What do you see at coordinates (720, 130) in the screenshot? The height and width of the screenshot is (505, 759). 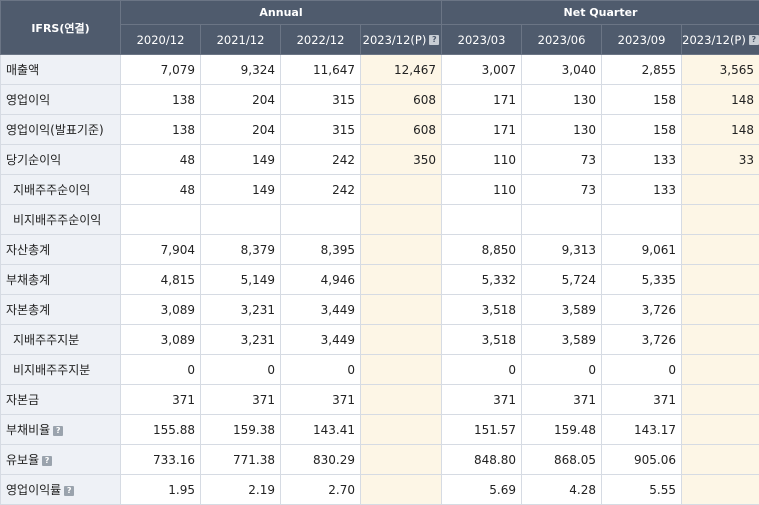 I see `value-cell: 148` at bounding box center [720, 130].